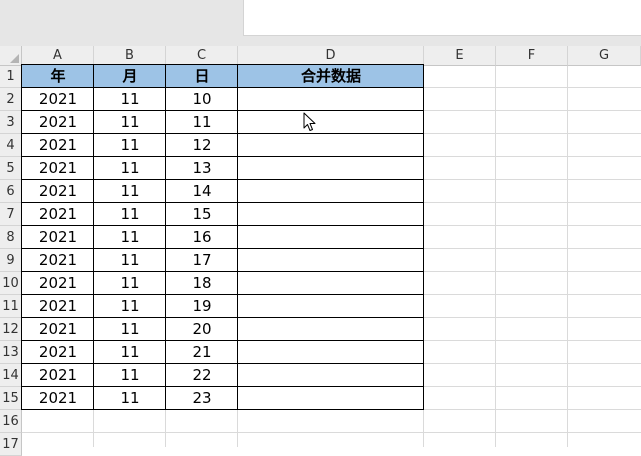 The image size is (641, 456). What do you see at coordinates (58, 306) in the screenshot?
I see `cell-a11: 2021` at bounding box center [58, 306].